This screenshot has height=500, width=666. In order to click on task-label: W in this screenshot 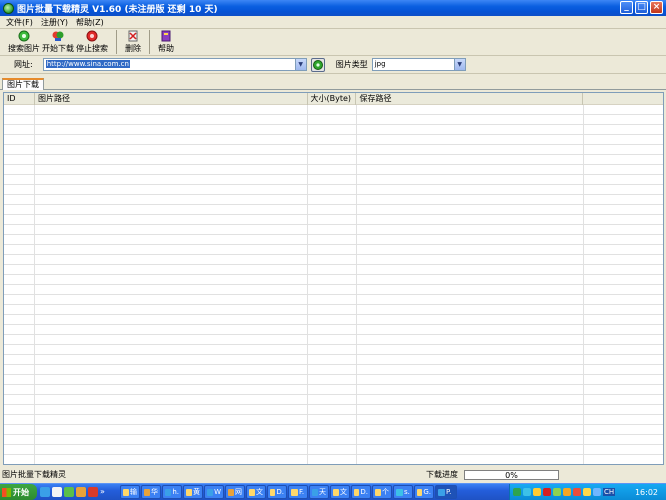, I will do `click(217, 492)`.